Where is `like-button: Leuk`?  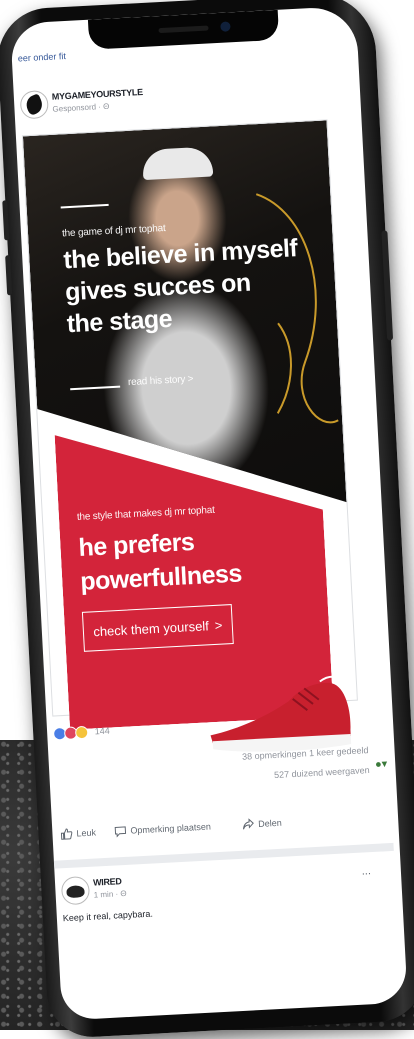
like-button: Leuk is located at coordinates (78, 833).